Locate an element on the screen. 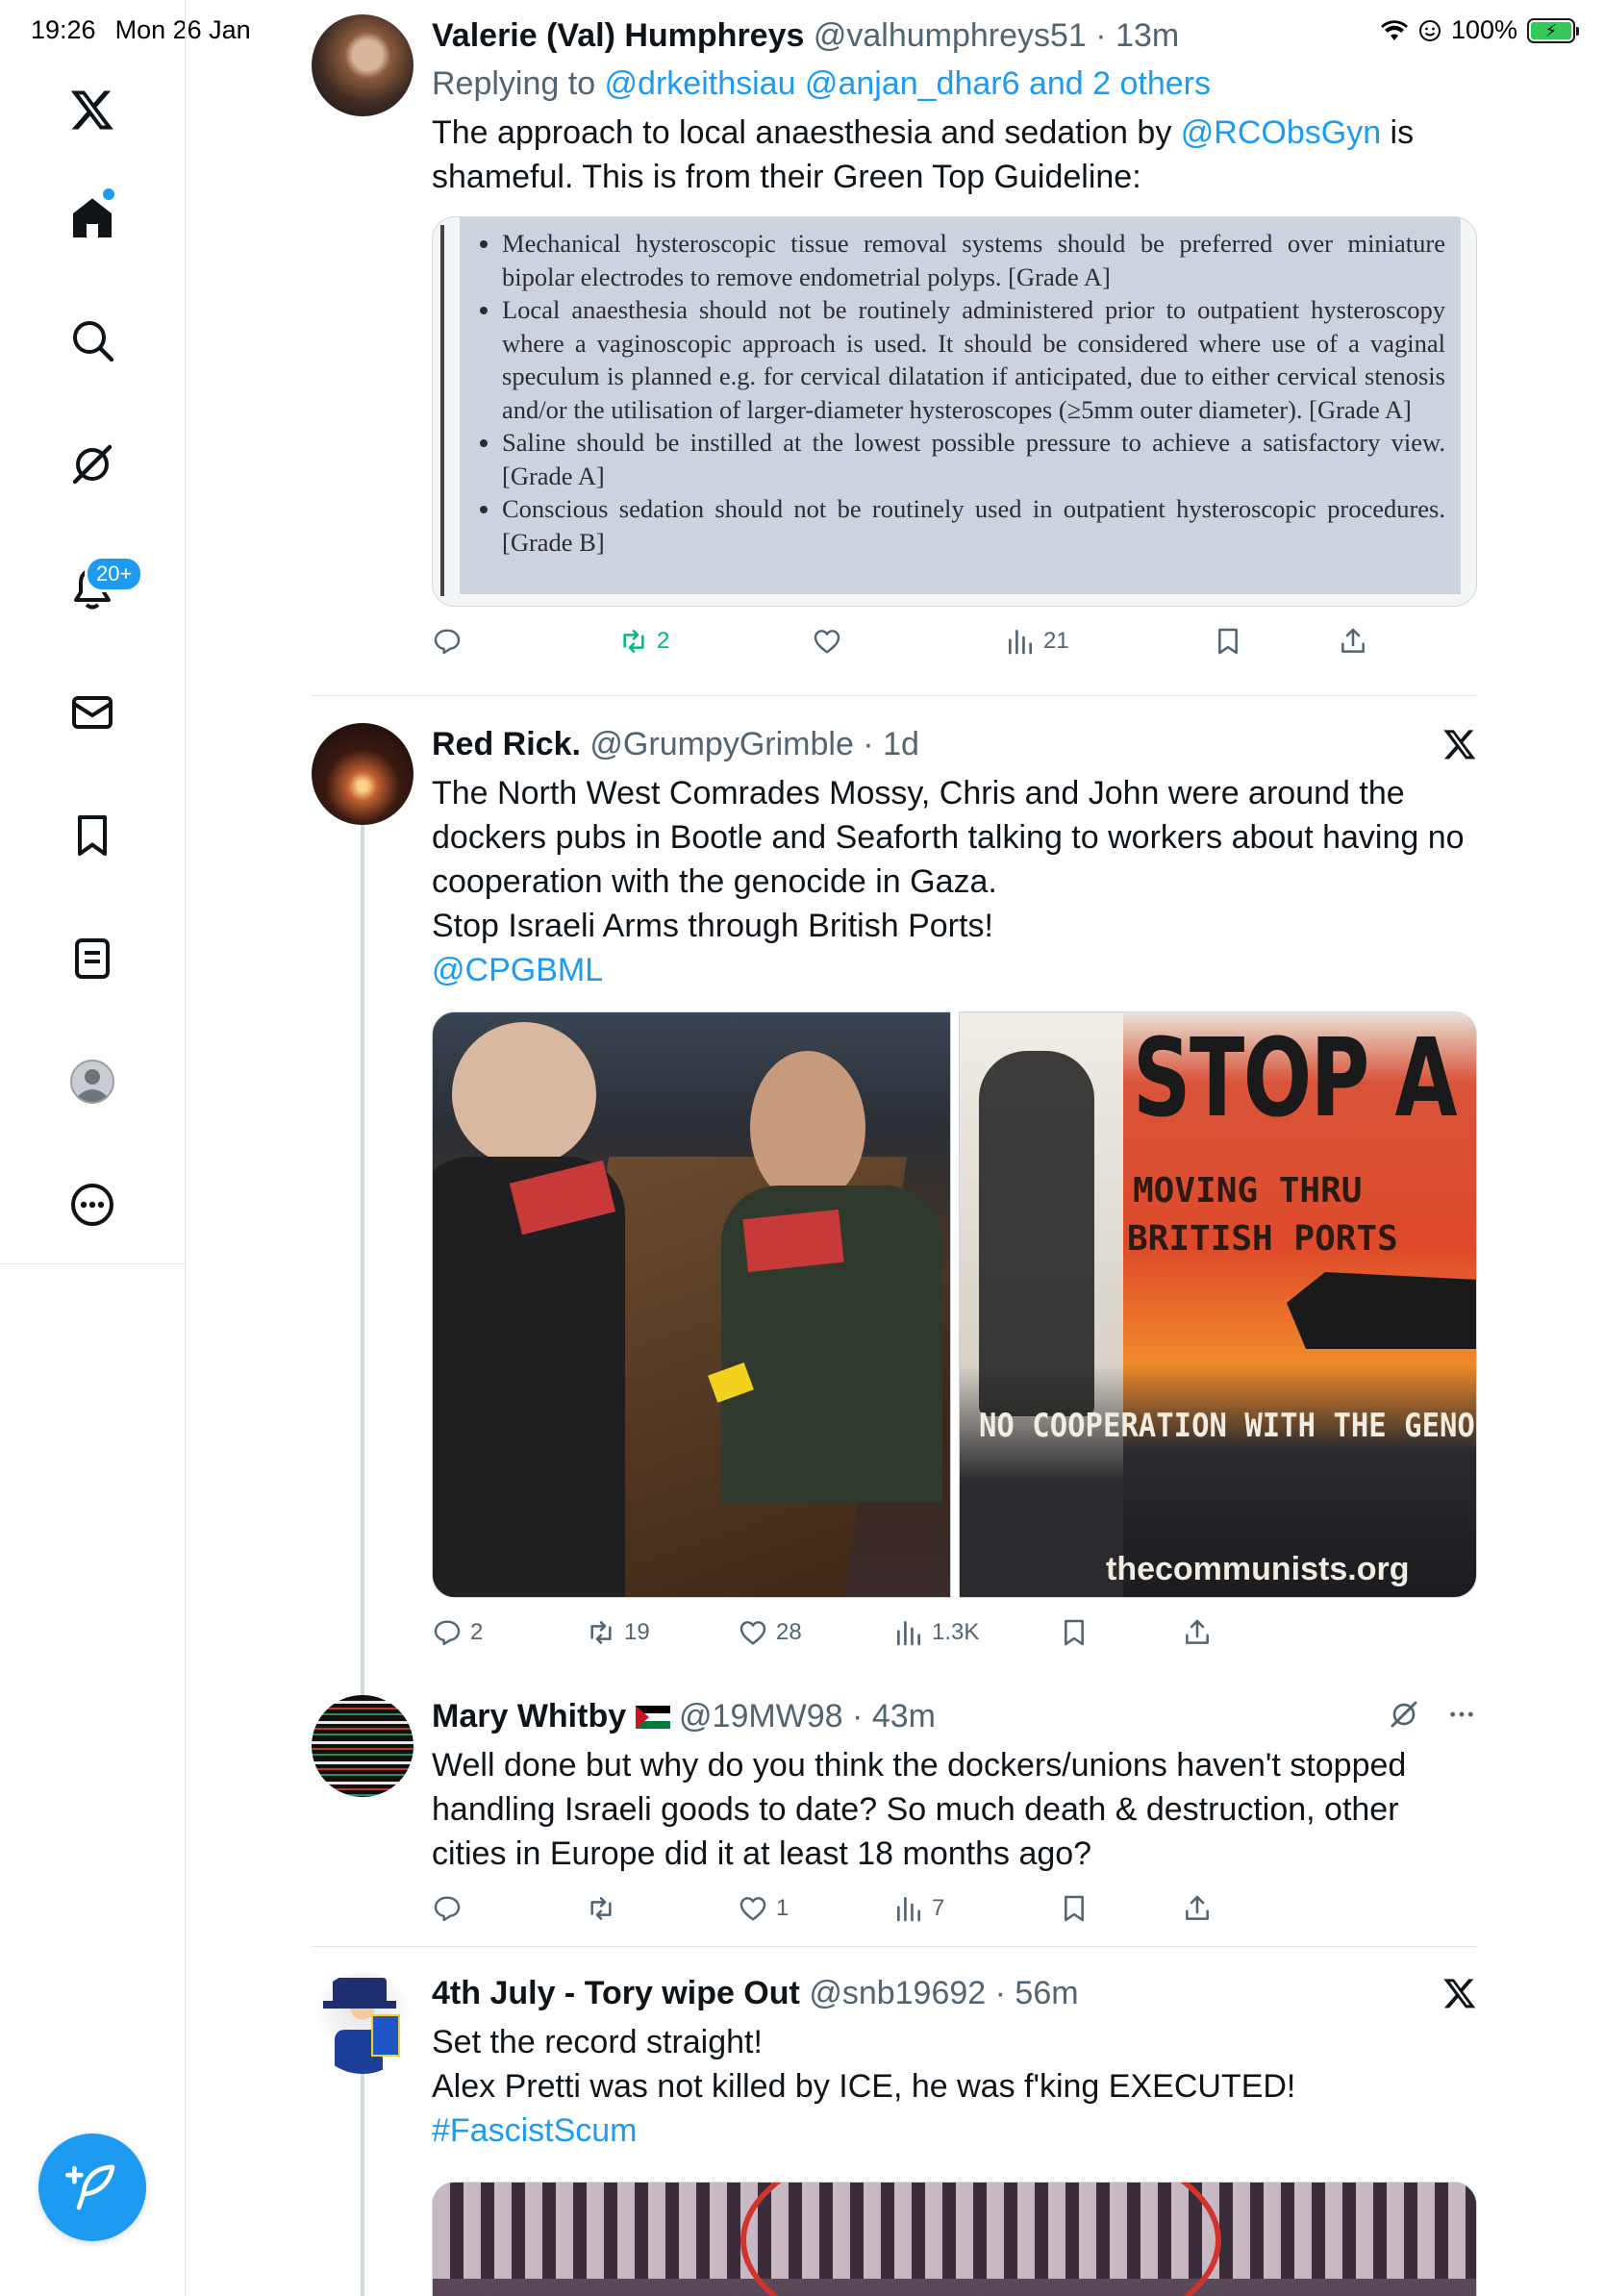  author-name: Mary Whitby is located at coordinates (529, 1716).